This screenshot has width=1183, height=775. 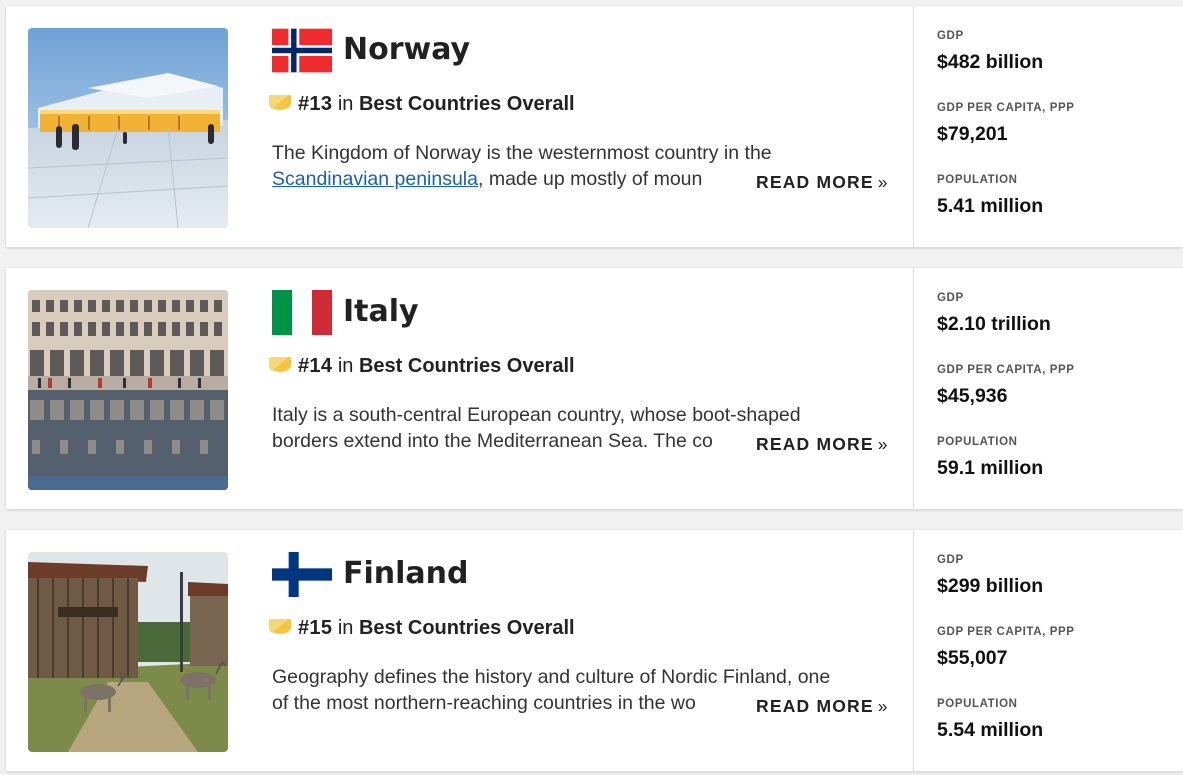 I want to click on finland-flag-icon, so click(x=302, y=574).